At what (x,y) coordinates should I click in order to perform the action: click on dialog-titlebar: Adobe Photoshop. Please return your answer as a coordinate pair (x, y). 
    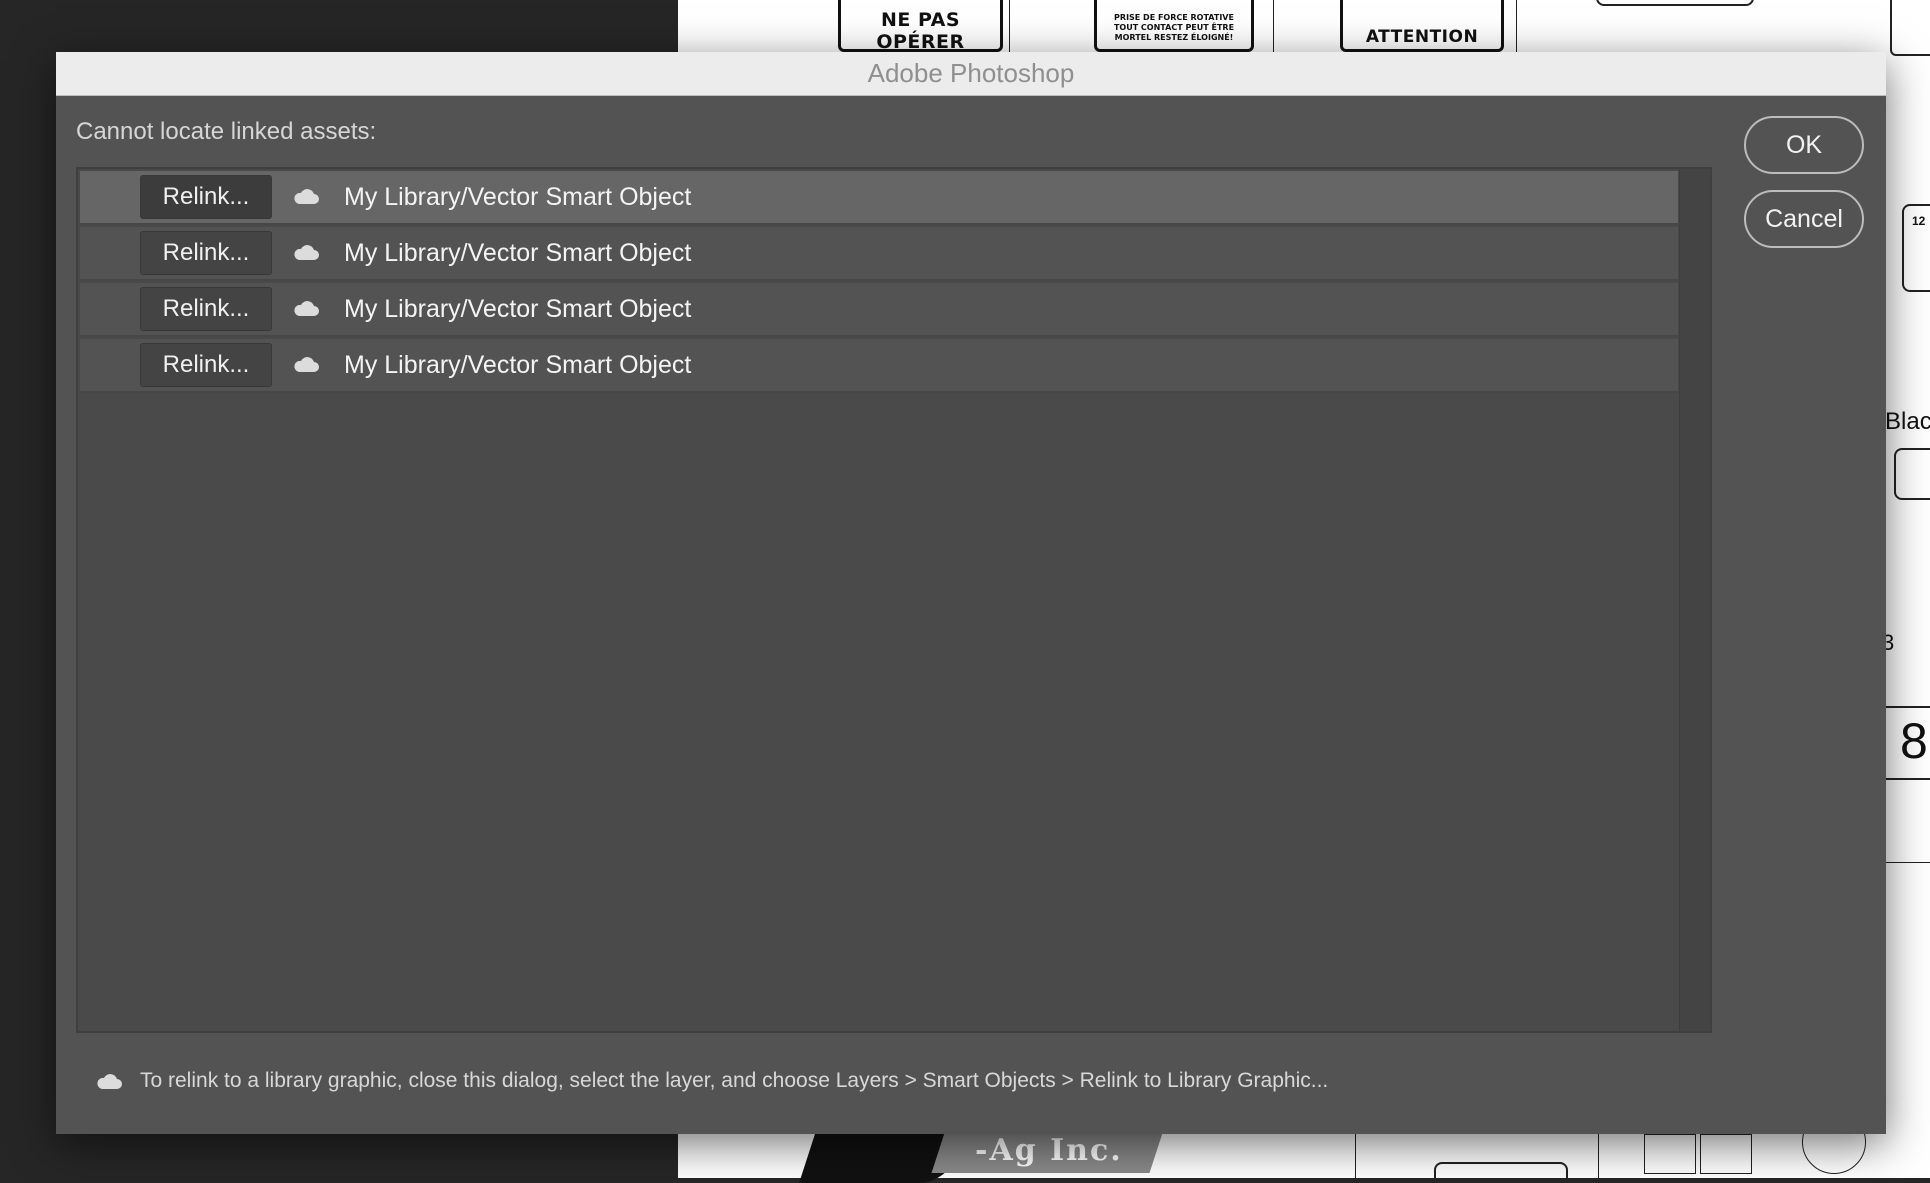
    Looking at the image, I should click on (971, 74).